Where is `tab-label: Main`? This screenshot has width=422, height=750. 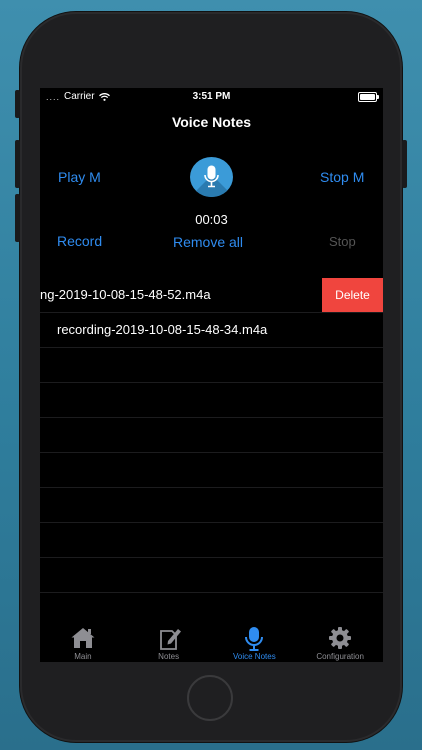
tab-label: Main is located at coordinates (83, 656).